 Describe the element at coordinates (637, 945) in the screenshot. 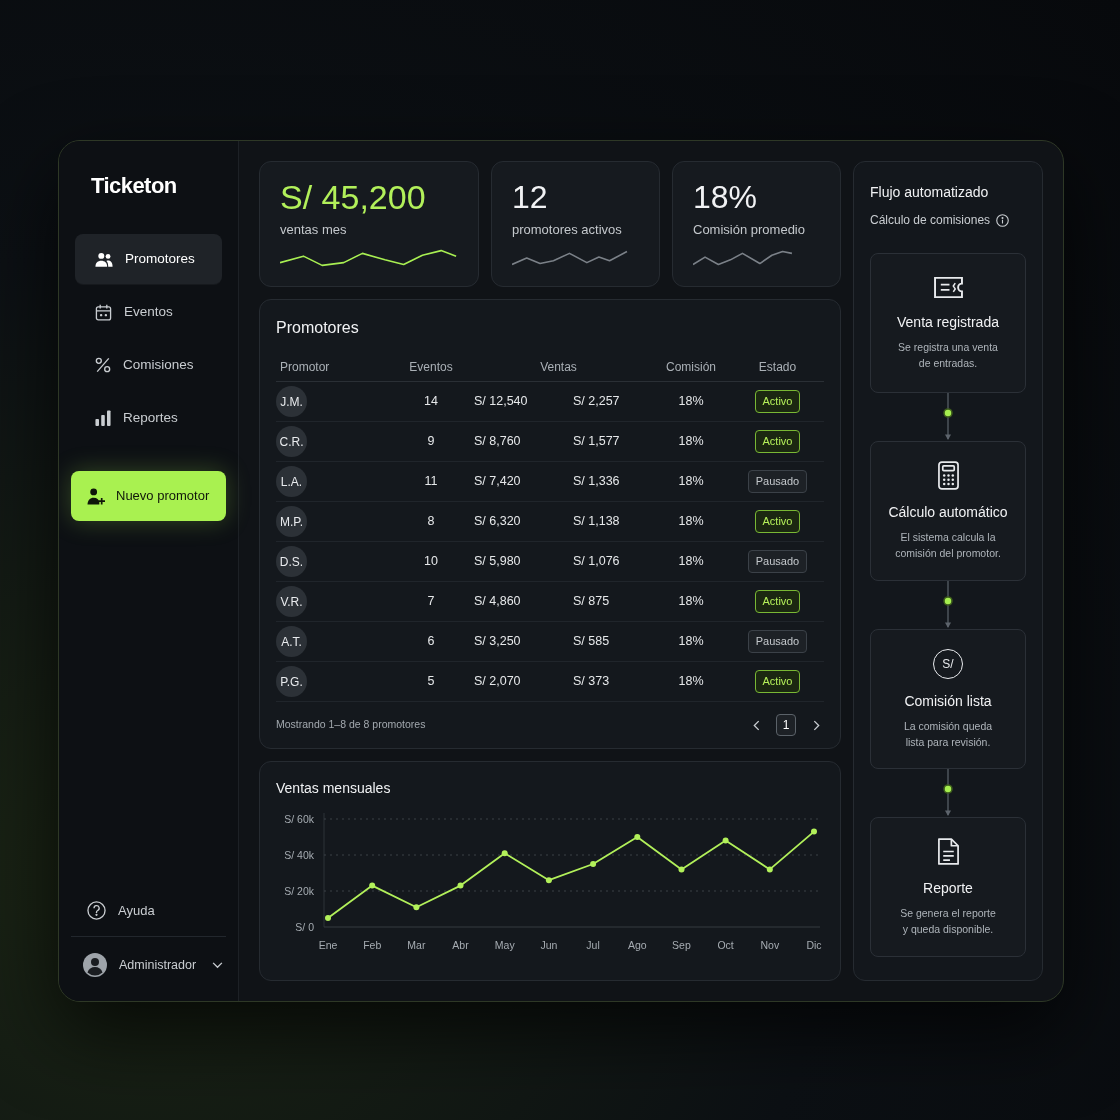

I see `axis-label: Ago` at that location.